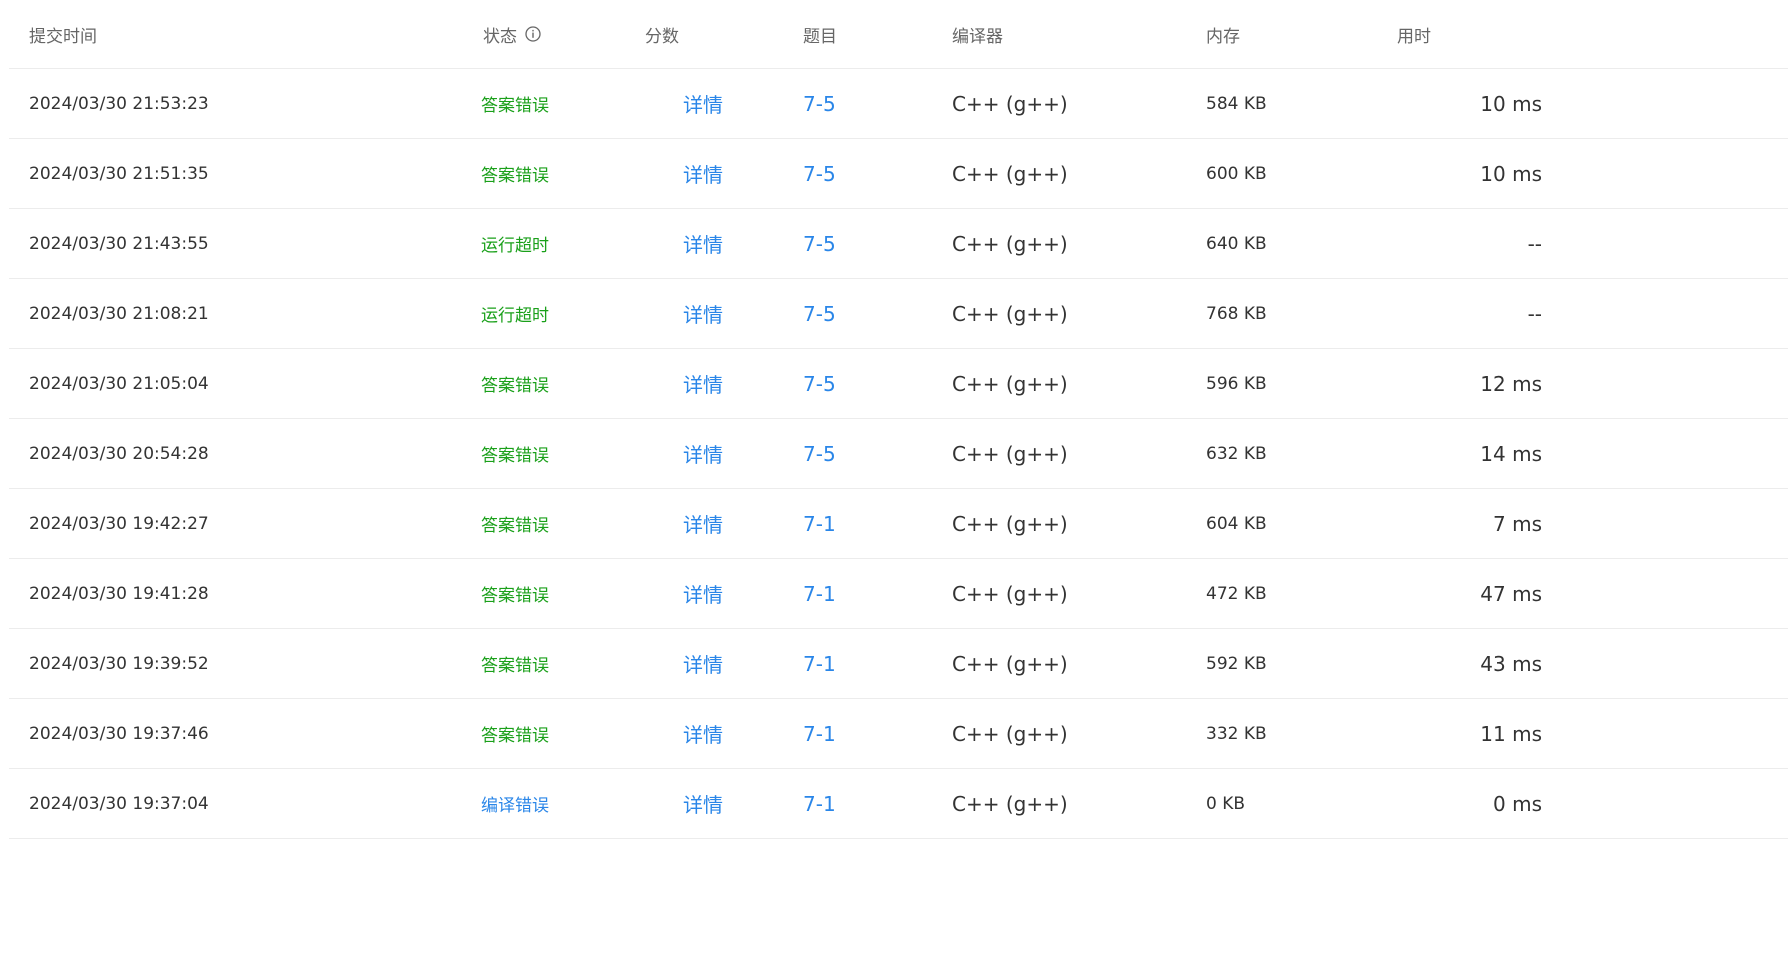 This screenshot has width=1788, height=976. What do you see at coordinates (1236, 103) in the screenshot?
I see `memory-cell: 584 KB` at bounding box center [1236, 103].